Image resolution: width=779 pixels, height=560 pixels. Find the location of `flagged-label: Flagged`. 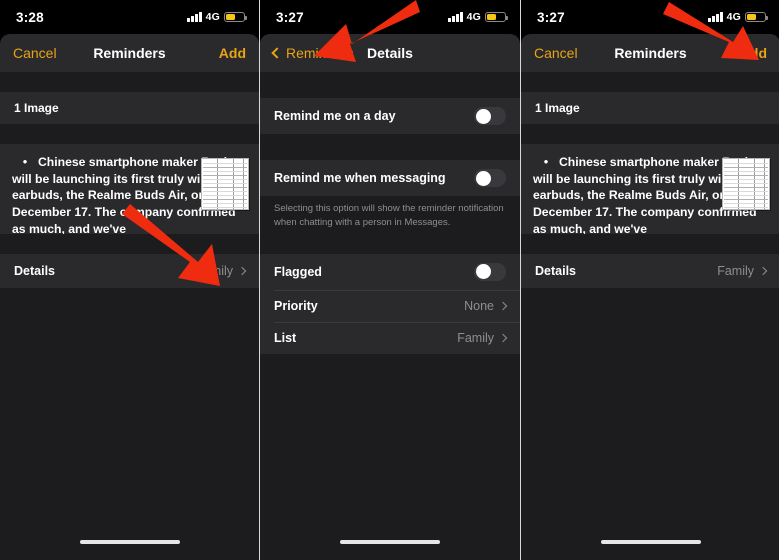

flagged-label: Flagged is located at coordinates (298, 271).